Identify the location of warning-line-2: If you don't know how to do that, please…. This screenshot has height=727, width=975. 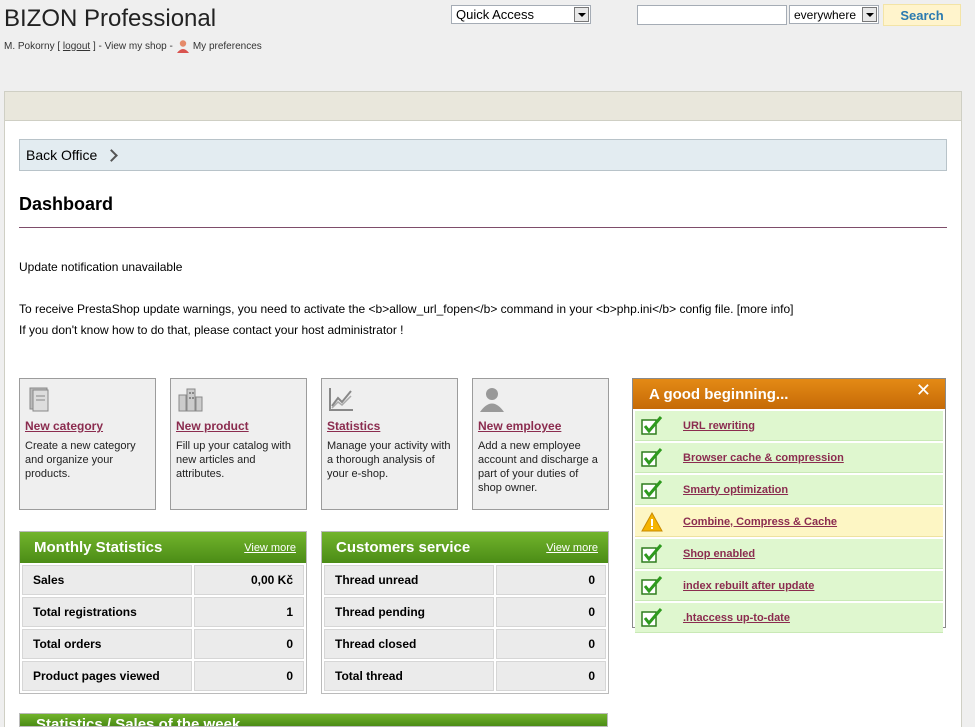
(211, 330).